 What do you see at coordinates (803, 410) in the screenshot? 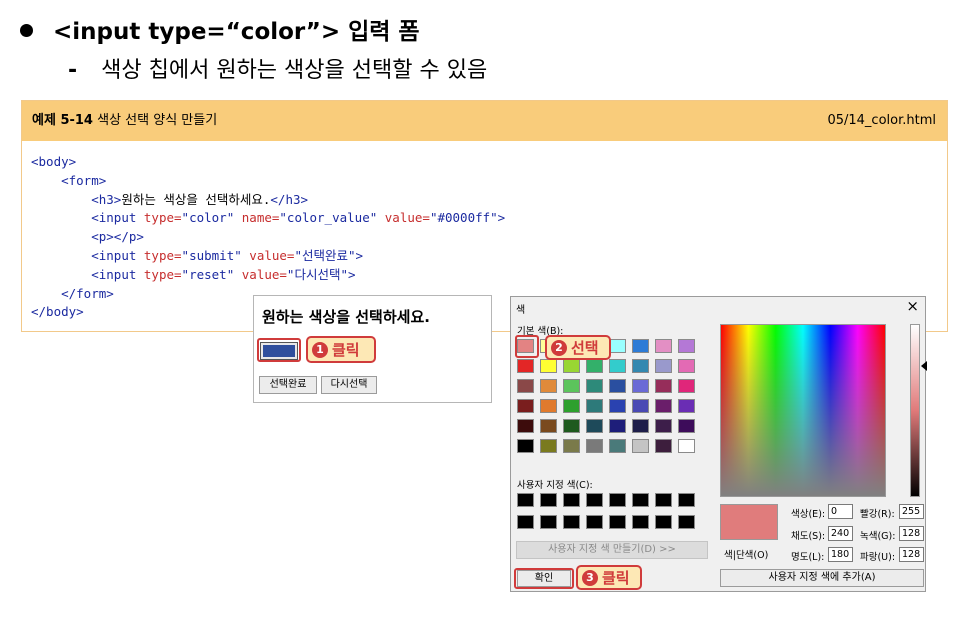
I see `color-spectrum` at bounding box center [803, 410].